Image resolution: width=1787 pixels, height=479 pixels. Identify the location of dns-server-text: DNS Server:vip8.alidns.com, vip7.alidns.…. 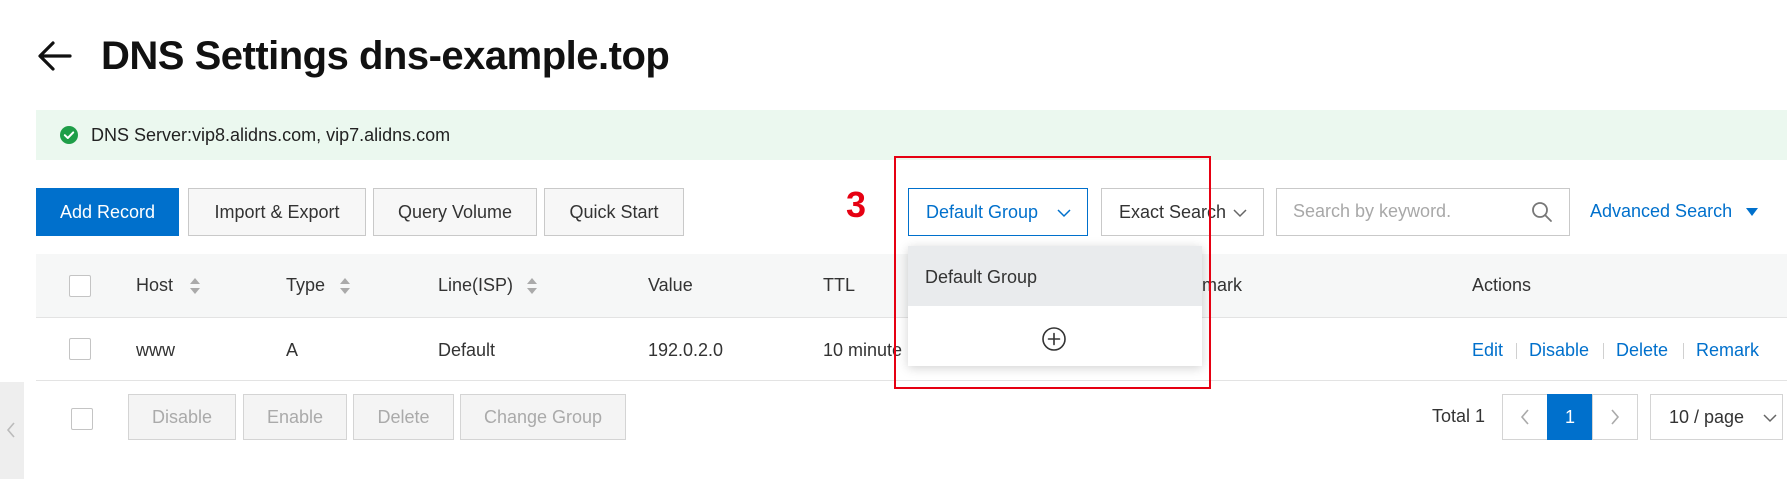
(271, 135).